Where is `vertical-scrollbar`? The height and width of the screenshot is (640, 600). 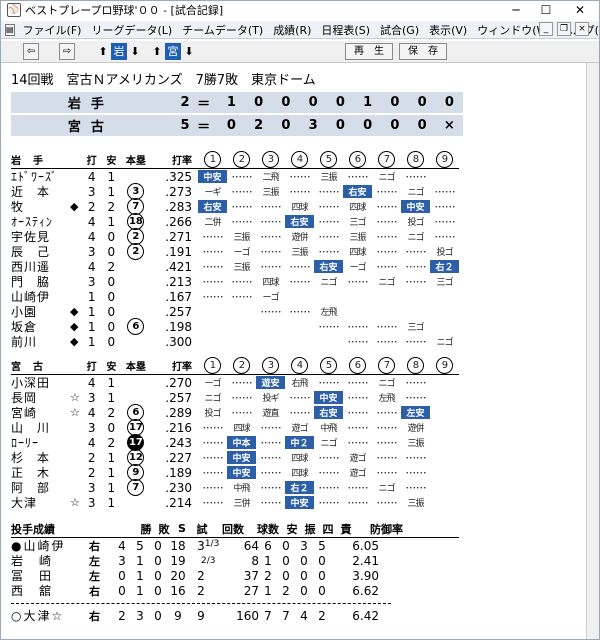
vertical-scrollbar is located at coordinates (592, 351).